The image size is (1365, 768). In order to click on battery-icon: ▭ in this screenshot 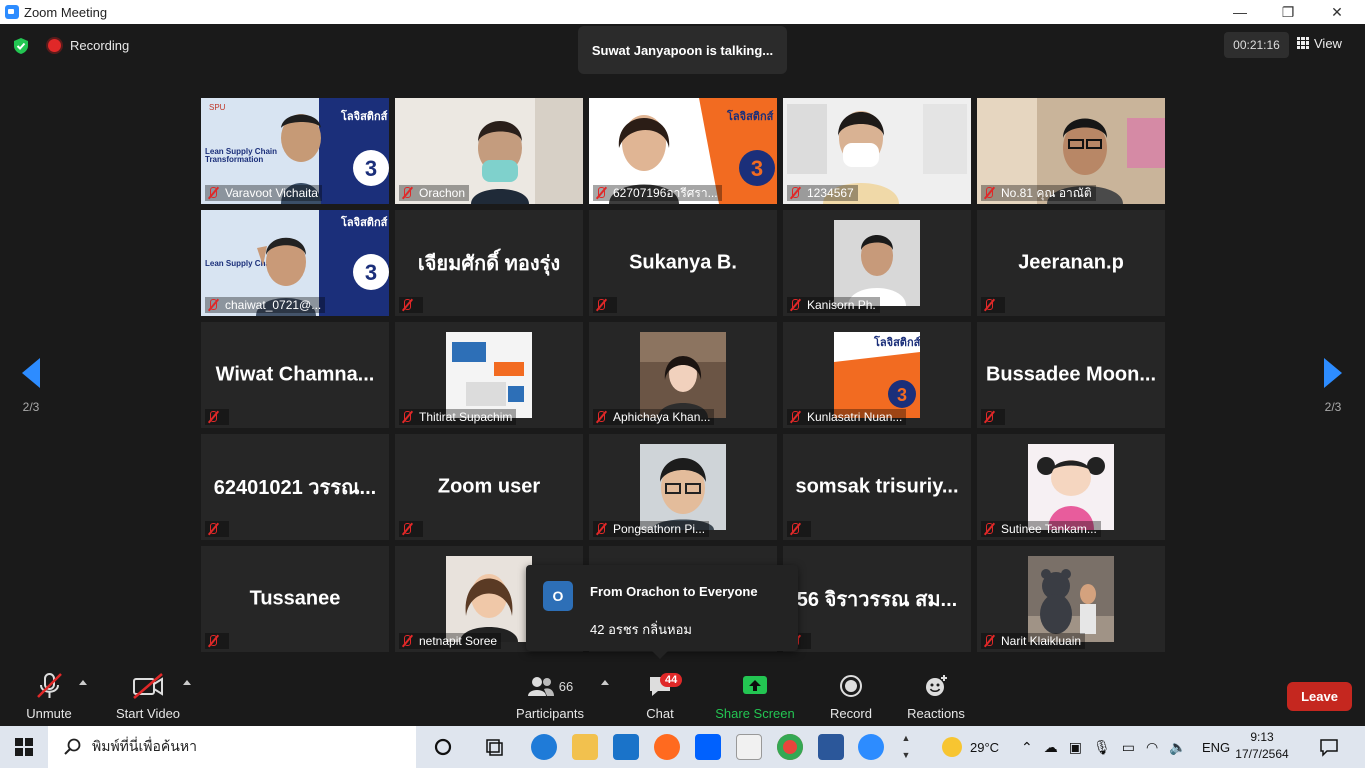, I will do `click(1128, 747)`.